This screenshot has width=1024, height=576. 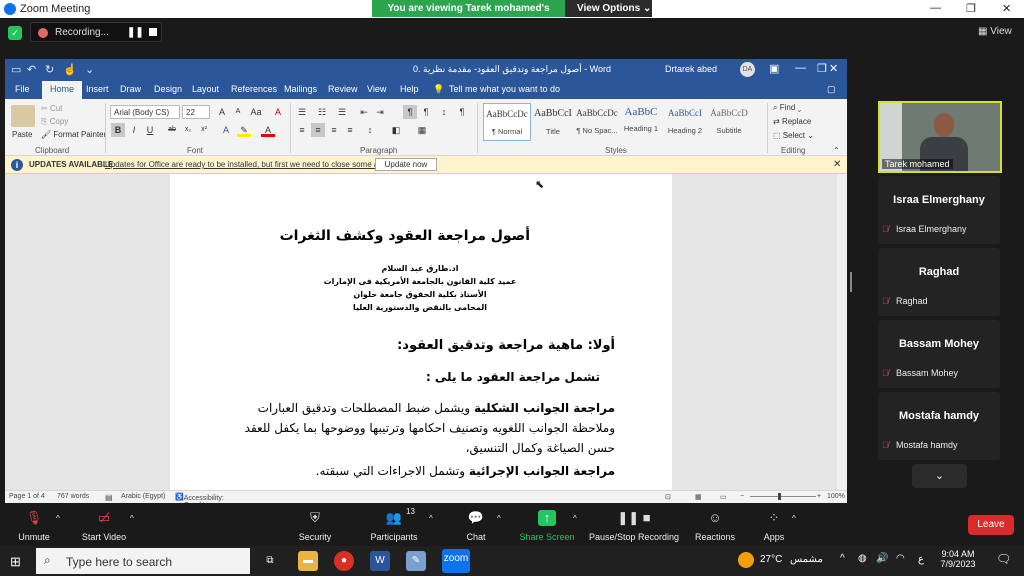 What do you see at coordinates (900, 558) in the screenshot?
I see `wifi-icon: ◠` at bounding box center [900, 558].